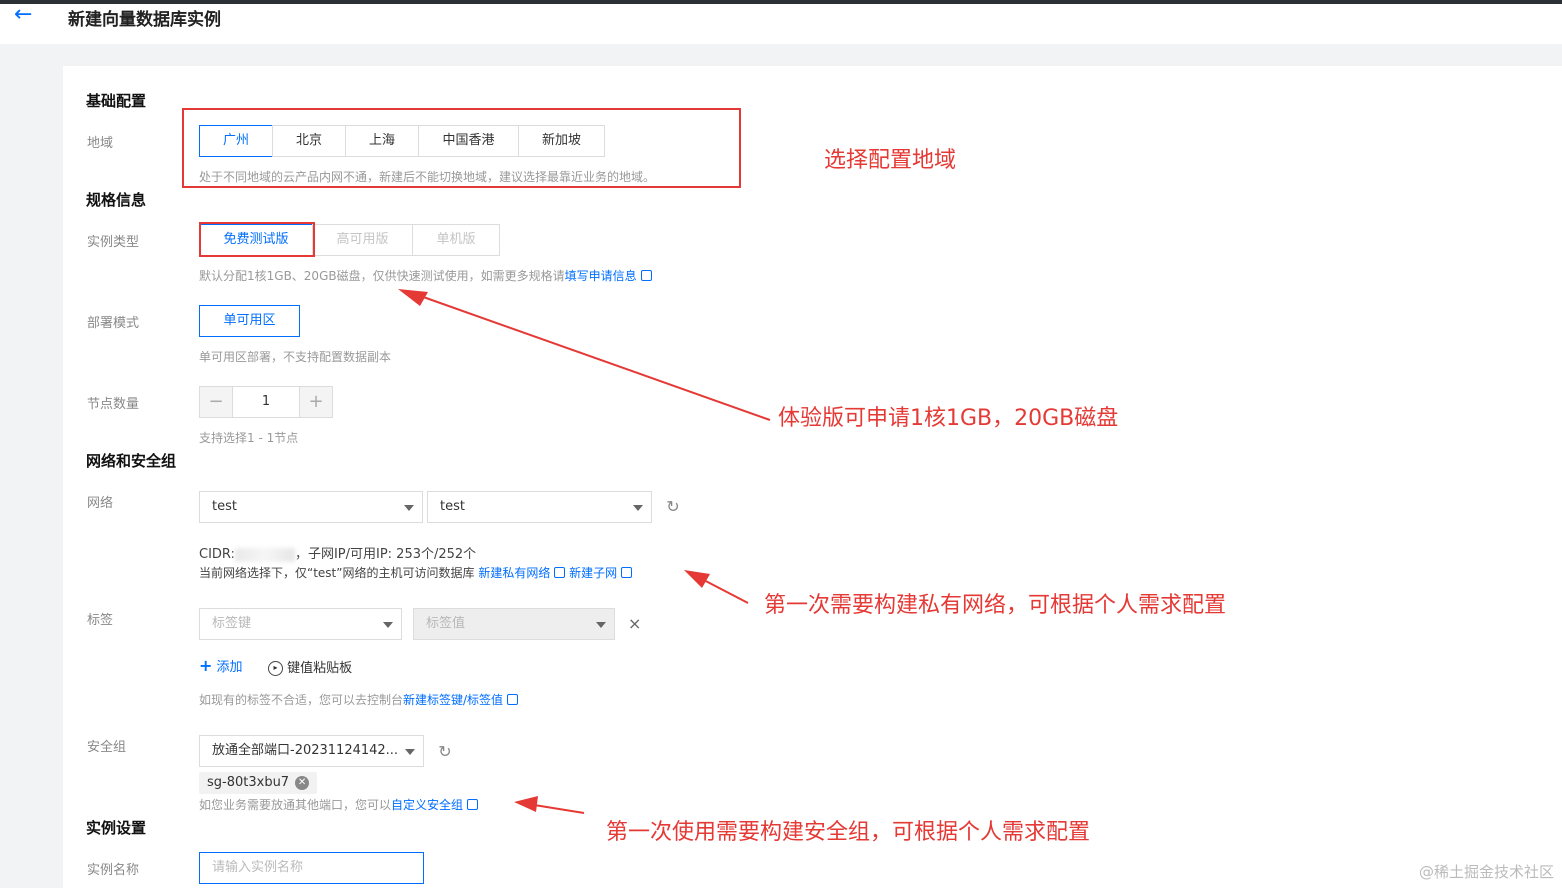 This screenshot has width=1562, height=888. What do you see at coordinates (673, 507) in the screenshot?
I see `refresh-network-icon: ↻` at bounding box center [673, 507].